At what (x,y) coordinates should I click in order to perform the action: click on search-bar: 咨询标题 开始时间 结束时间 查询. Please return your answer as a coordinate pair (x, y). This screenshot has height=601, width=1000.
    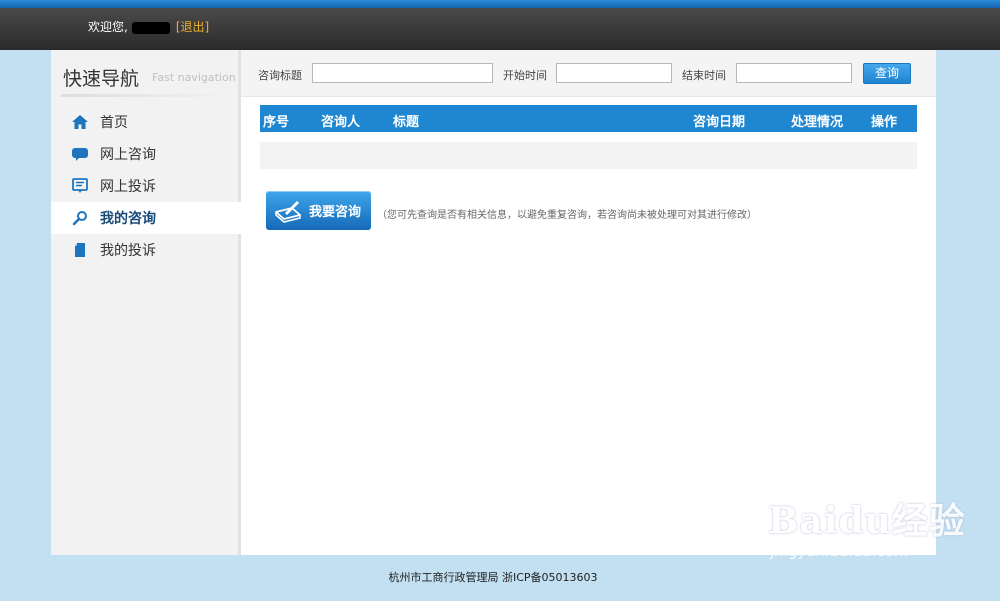
    Looking at the image, I should click on (588, 73).